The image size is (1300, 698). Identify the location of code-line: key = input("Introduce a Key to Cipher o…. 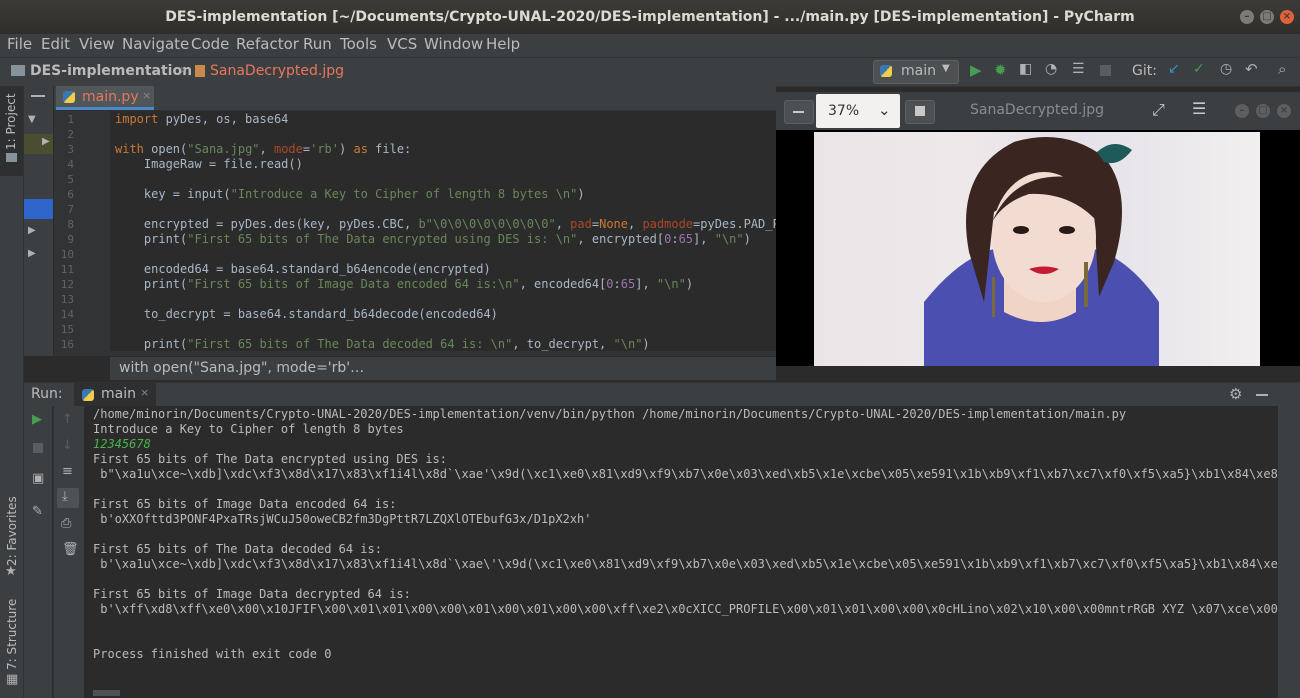
(350, 194).